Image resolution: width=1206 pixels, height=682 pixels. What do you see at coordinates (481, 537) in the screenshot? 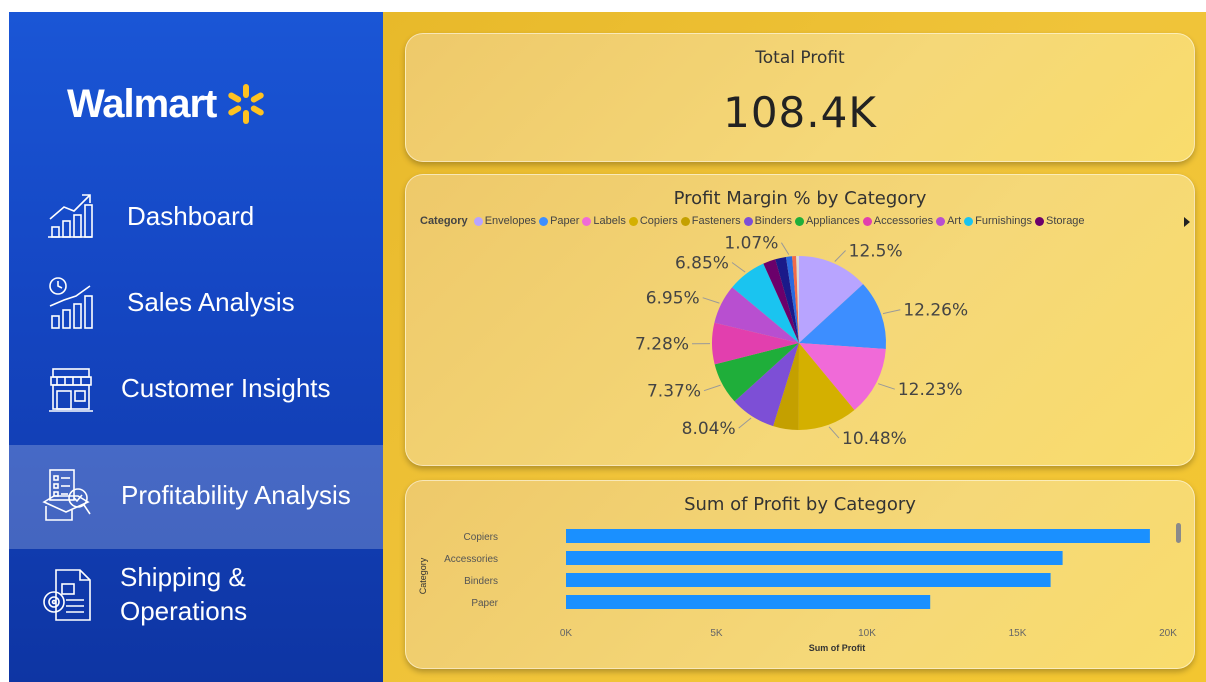
I see `bar-category-label: Copiers` at bounding box center [481, 537].